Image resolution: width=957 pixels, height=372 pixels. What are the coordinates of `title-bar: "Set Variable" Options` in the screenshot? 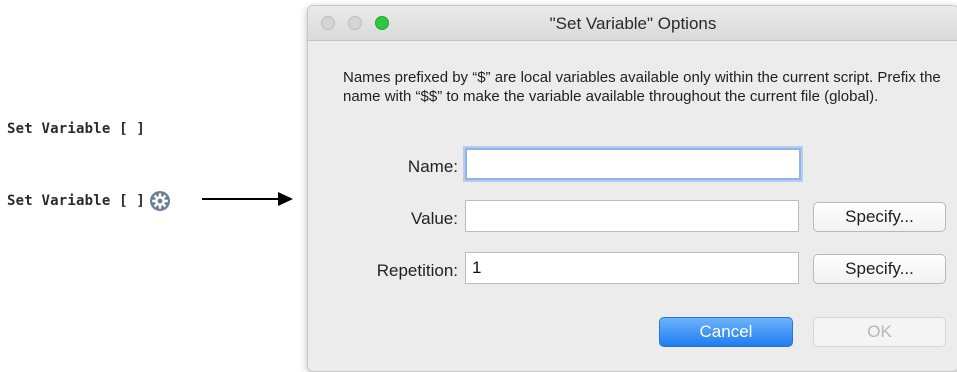 It's located at (632, 23).